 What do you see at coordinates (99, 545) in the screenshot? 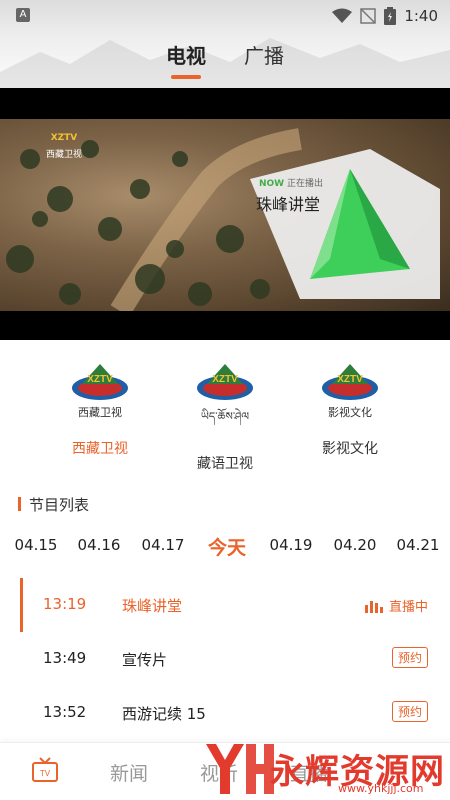
I see `date-item: 04.16` at bounding box center [99, 545].